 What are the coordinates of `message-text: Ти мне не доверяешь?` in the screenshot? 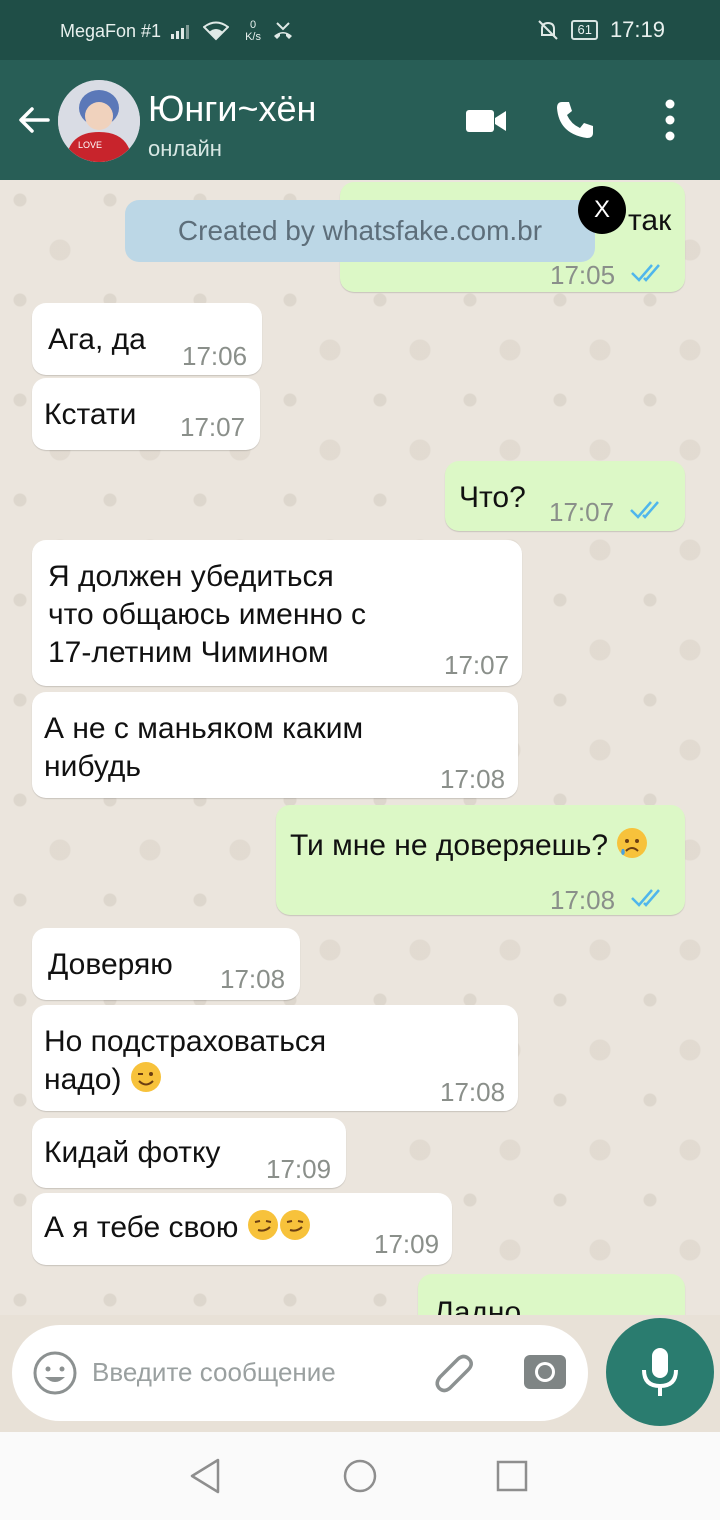 It's located at (469, 846).